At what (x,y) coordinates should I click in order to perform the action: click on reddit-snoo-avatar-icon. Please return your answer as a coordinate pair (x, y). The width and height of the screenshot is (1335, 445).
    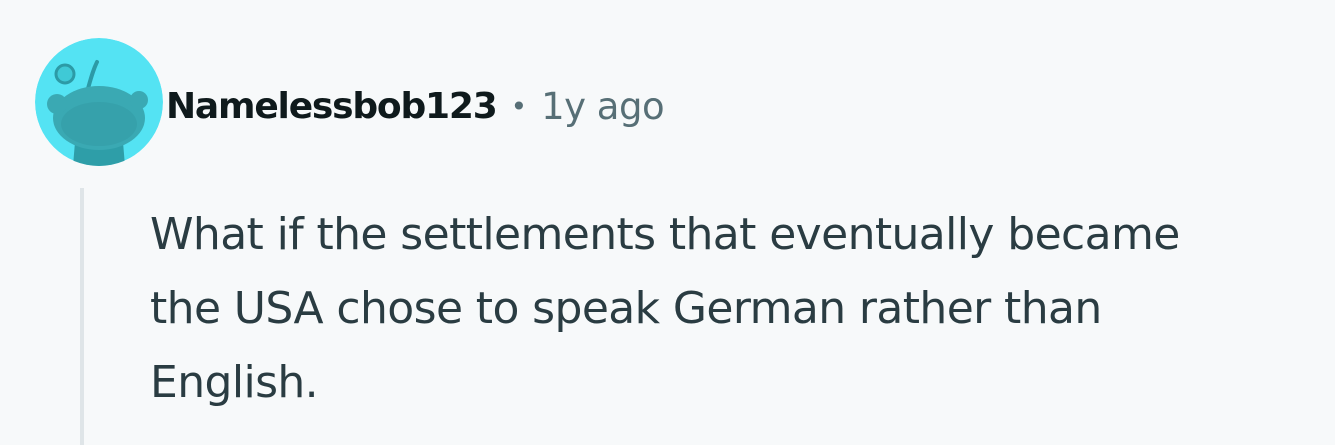
    Looking at the image, I should click on (99, 102).